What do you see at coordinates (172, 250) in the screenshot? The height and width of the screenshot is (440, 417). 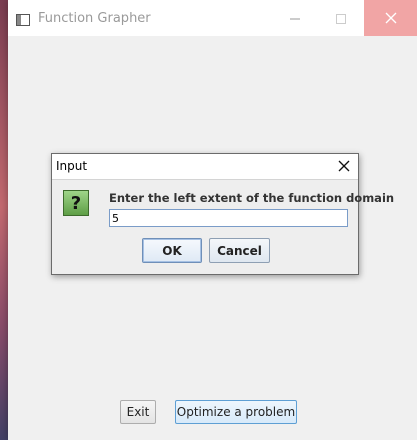 I see `ok-button: OK` at bounding box center [172, 250].